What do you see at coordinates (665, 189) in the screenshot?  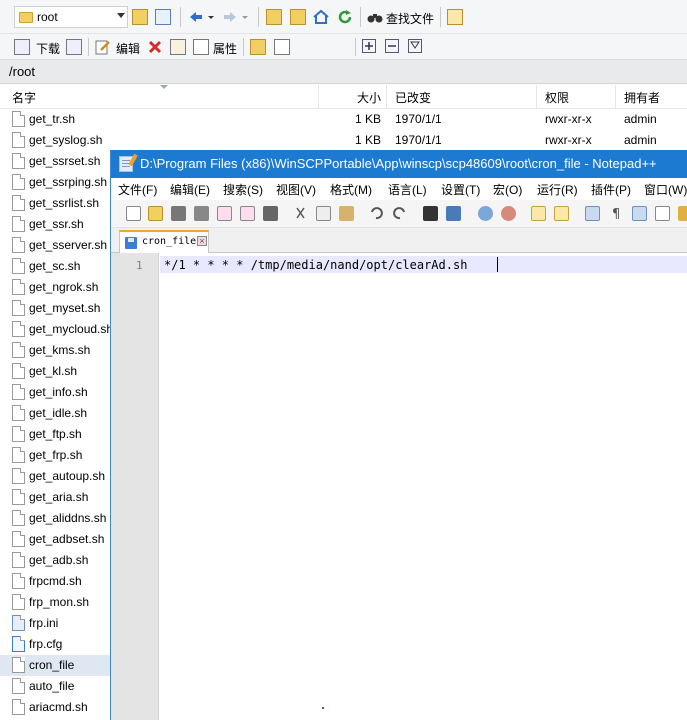 I see `menu-window: 窗口(W)` at bounding box center [665, 189].